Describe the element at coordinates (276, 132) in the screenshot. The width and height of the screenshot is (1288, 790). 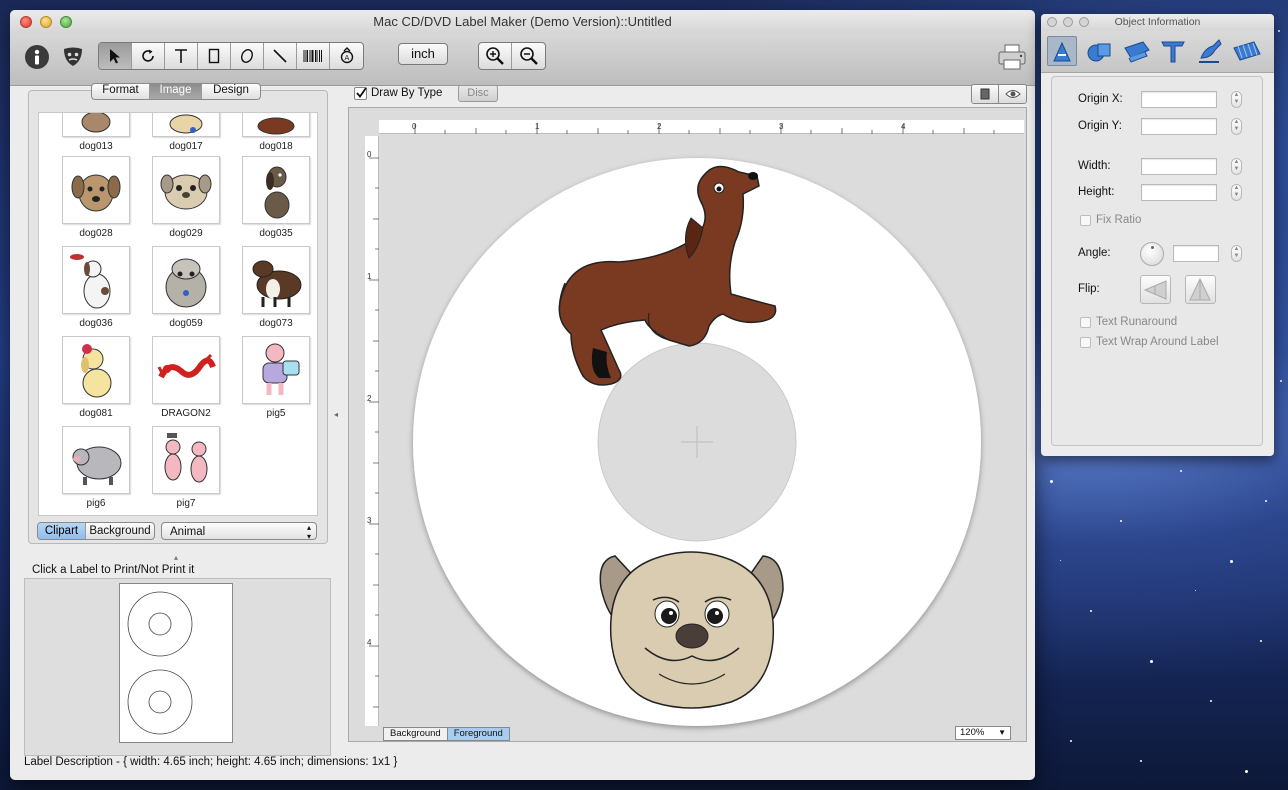
I see `clipart-item: dog018` at that location.